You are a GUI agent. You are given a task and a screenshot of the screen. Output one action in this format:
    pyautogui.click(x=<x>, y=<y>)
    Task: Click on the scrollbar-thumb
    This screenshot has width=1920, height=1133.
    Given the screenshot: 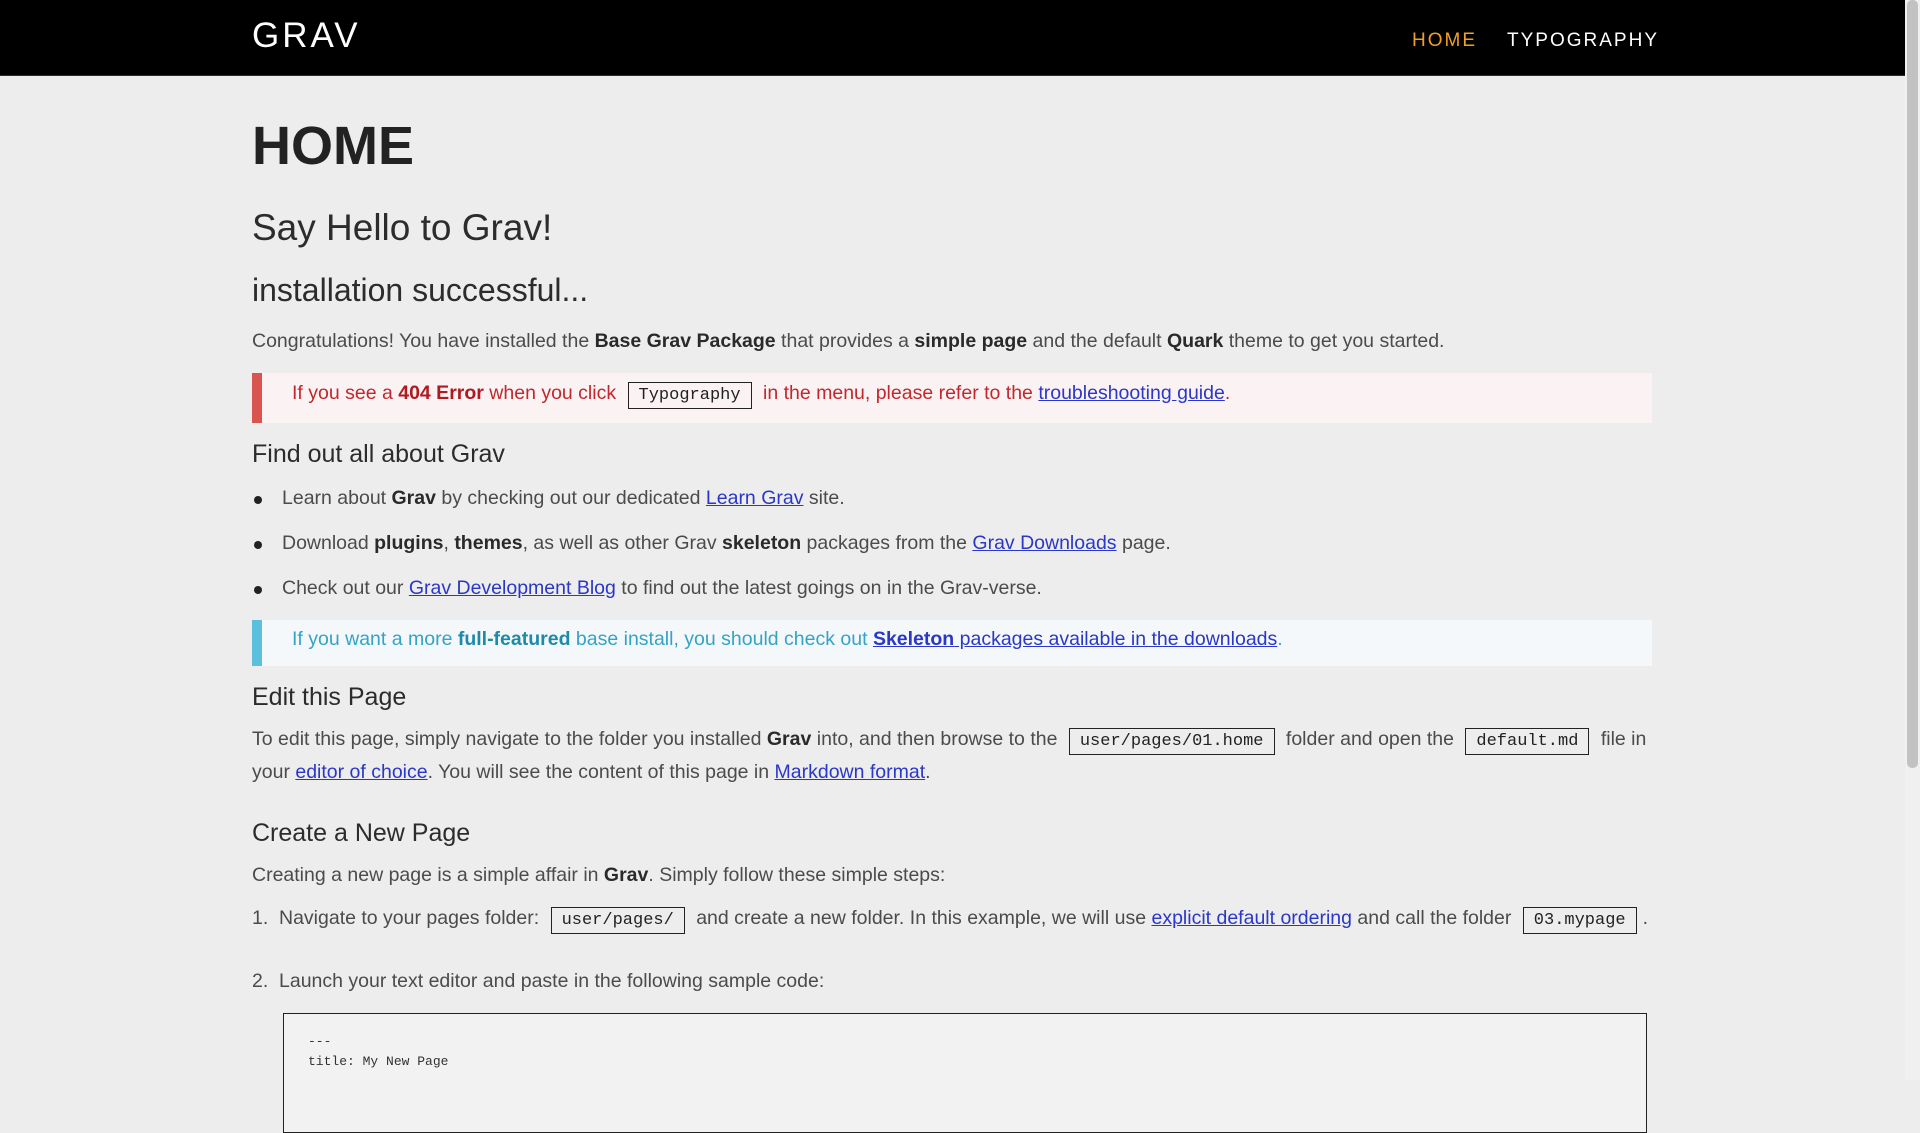 What is the action you would take?
    pyautogui.click(x=1912, y=384)
    